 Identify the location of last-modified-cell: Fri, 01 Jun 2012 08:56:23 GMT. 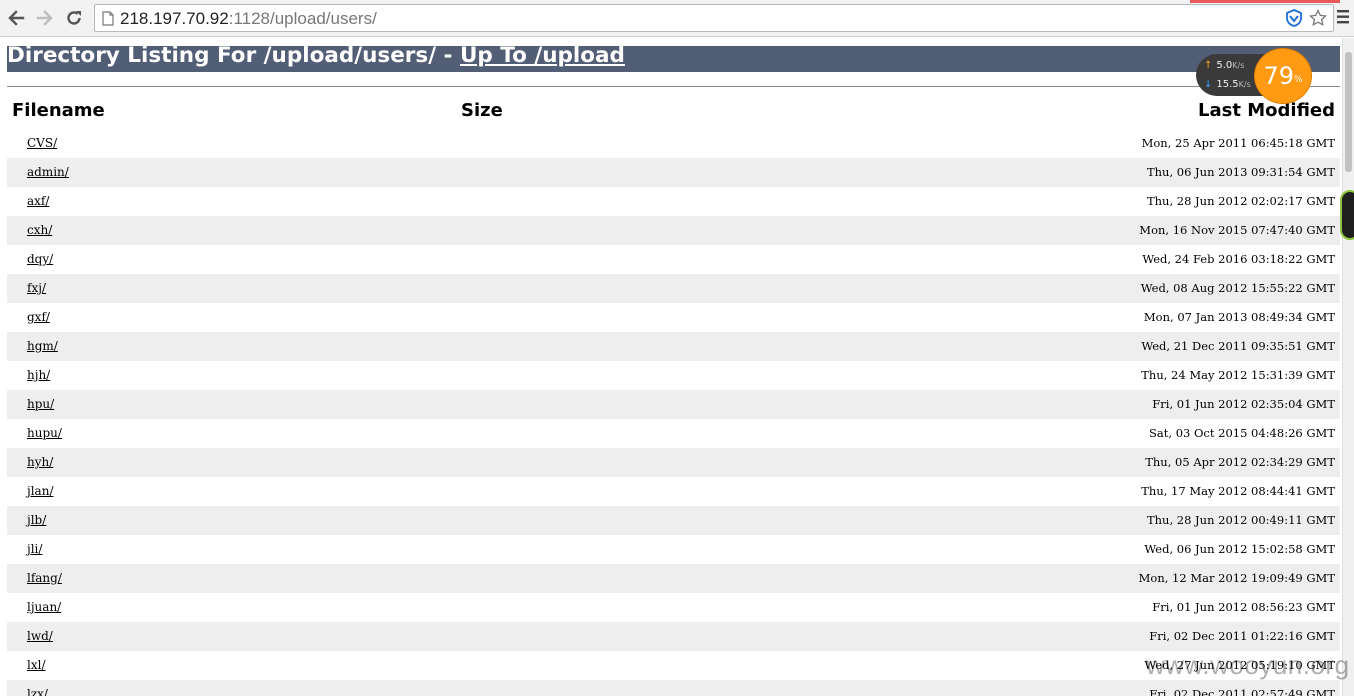
(1243, 607).